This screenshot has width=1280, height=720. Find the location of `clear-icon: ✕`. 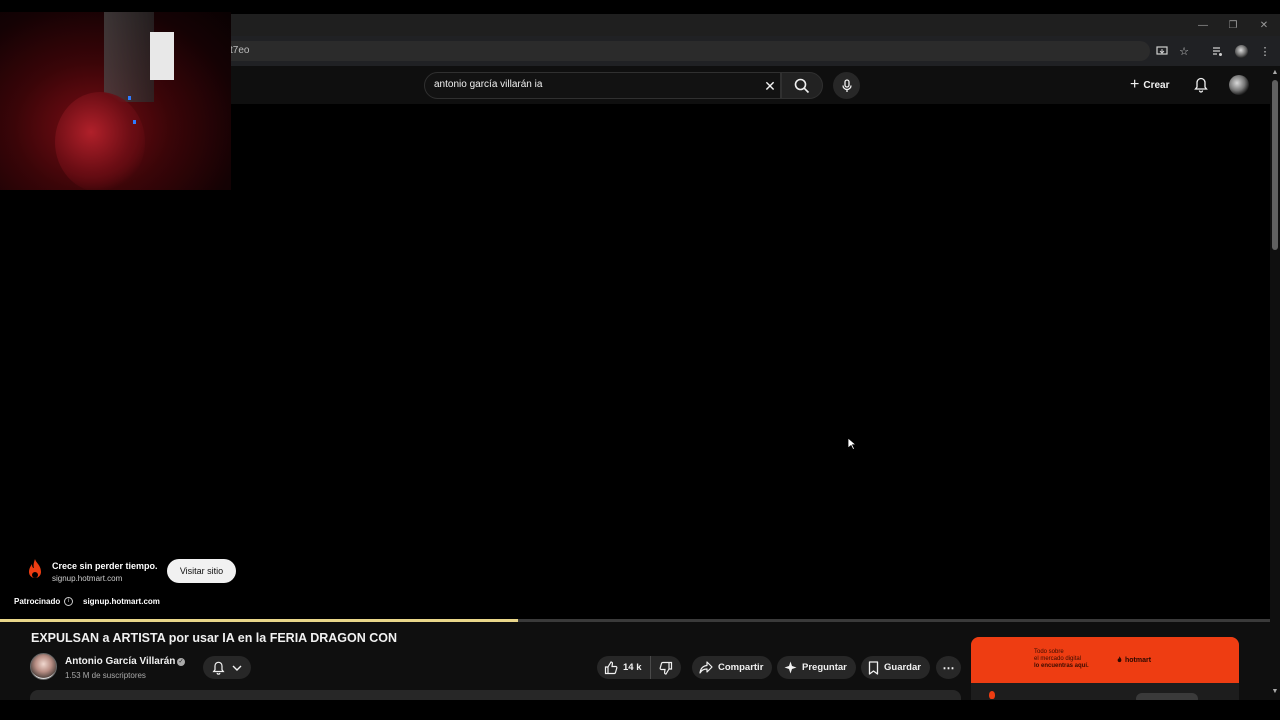

clear-icon: ✕ is located at coordinates (770, 86).